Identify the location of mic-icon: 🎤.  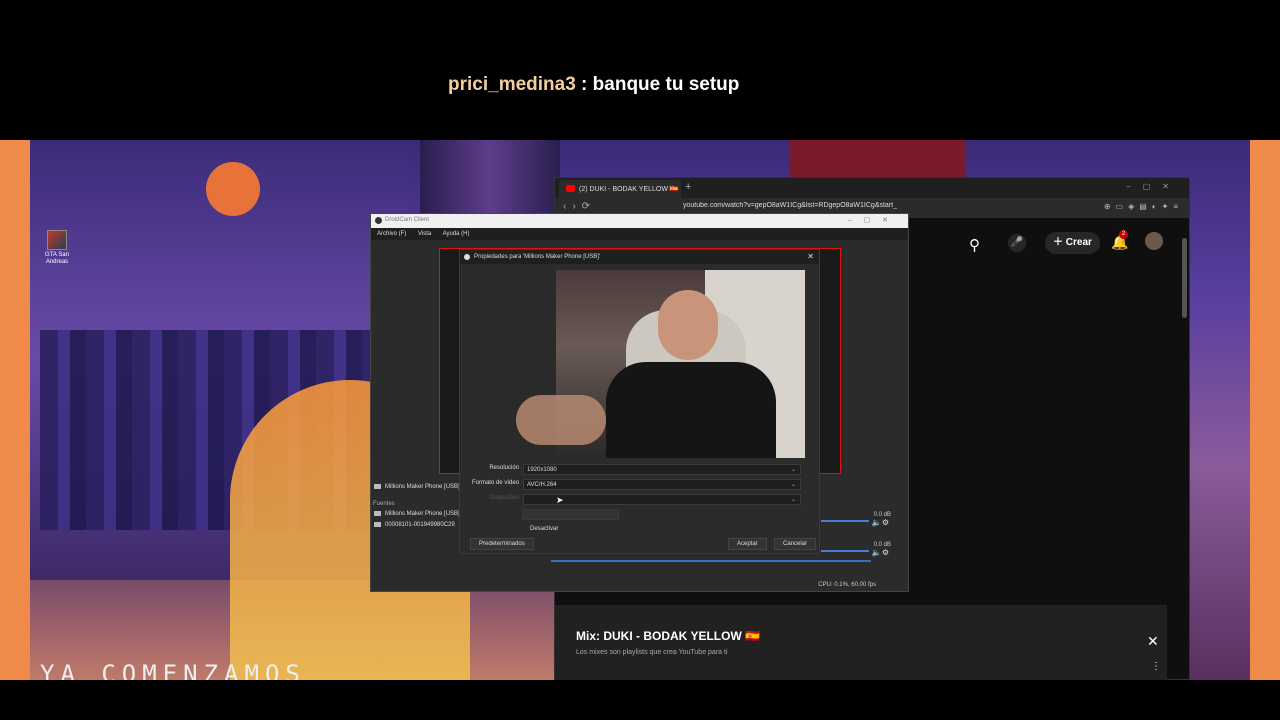
(1017, 243).